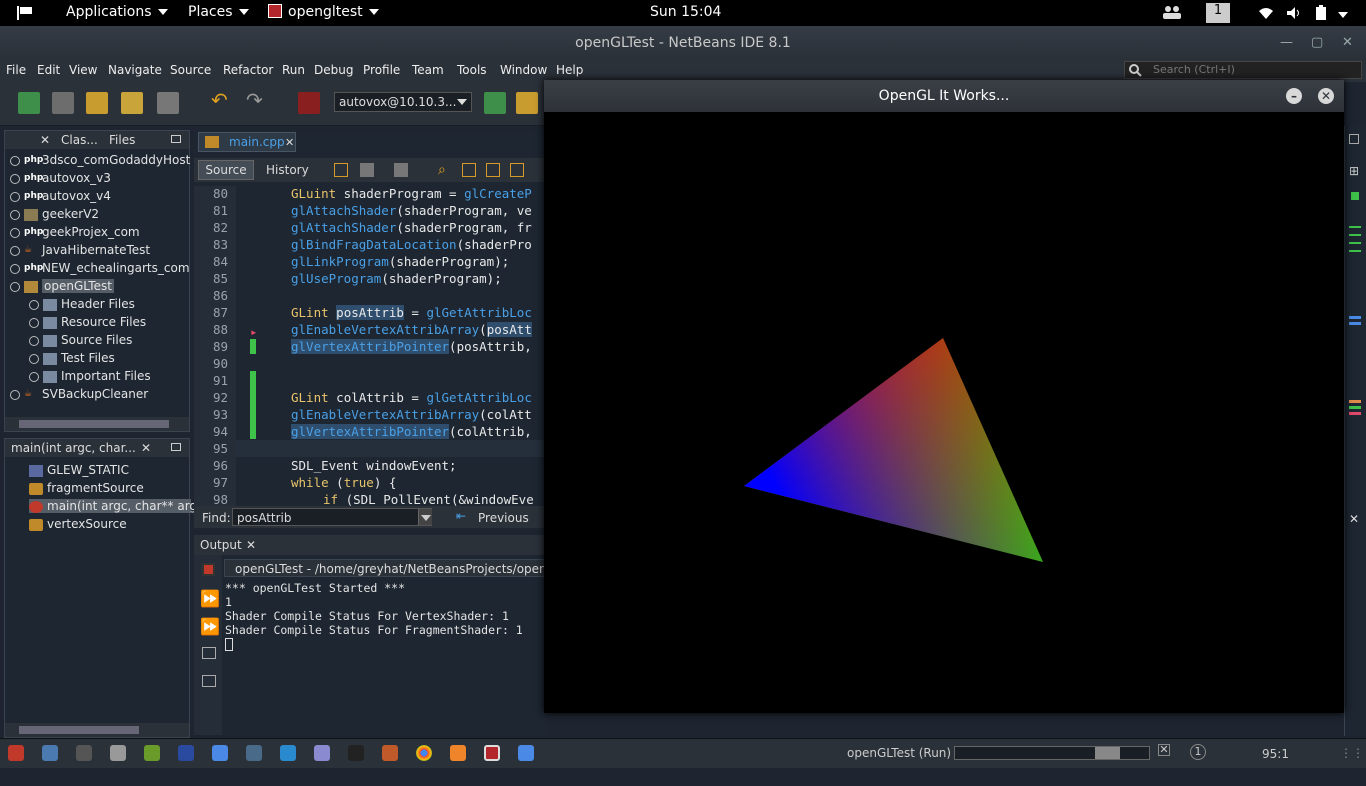  What do you see at coordinates (899, 753) in the screenshot?
I see `run-status: openGLTest (Run)` at bounding box center [899, 753].